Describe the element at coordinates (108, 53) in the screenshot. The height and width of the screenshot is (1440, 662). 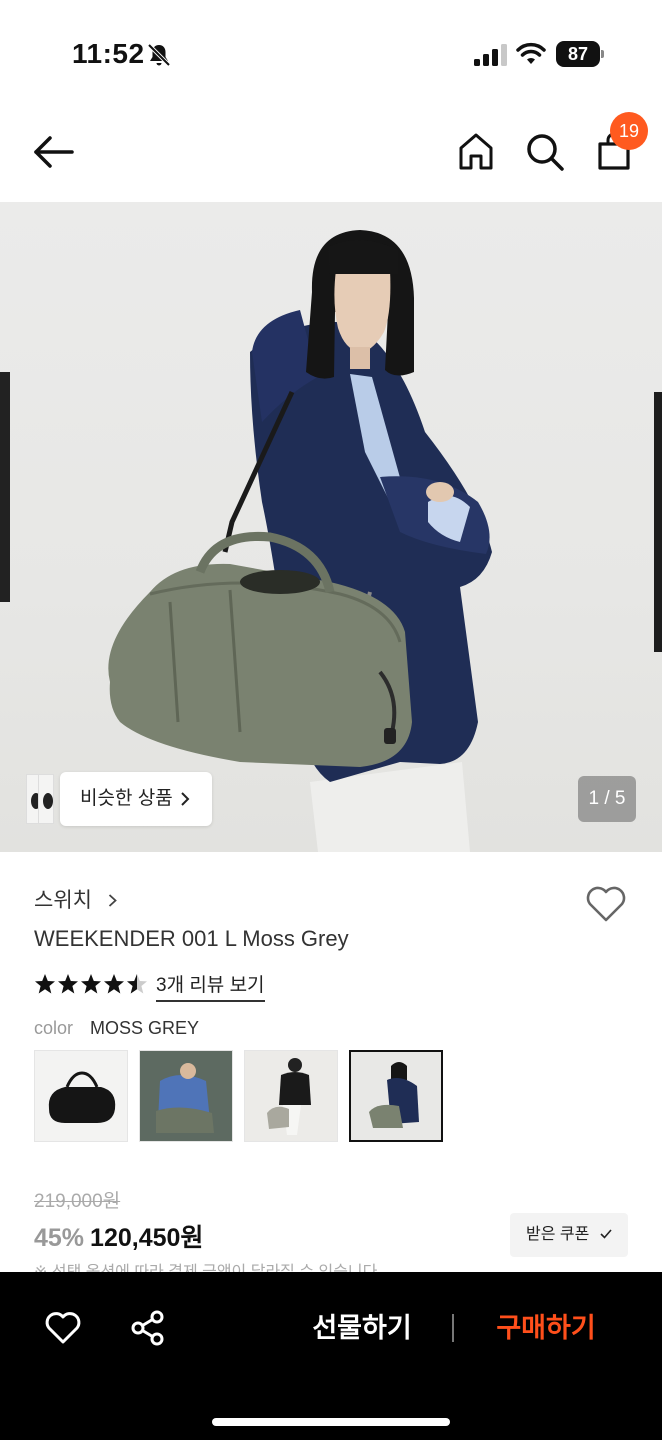
I see `status-time: 11:52` at that location.